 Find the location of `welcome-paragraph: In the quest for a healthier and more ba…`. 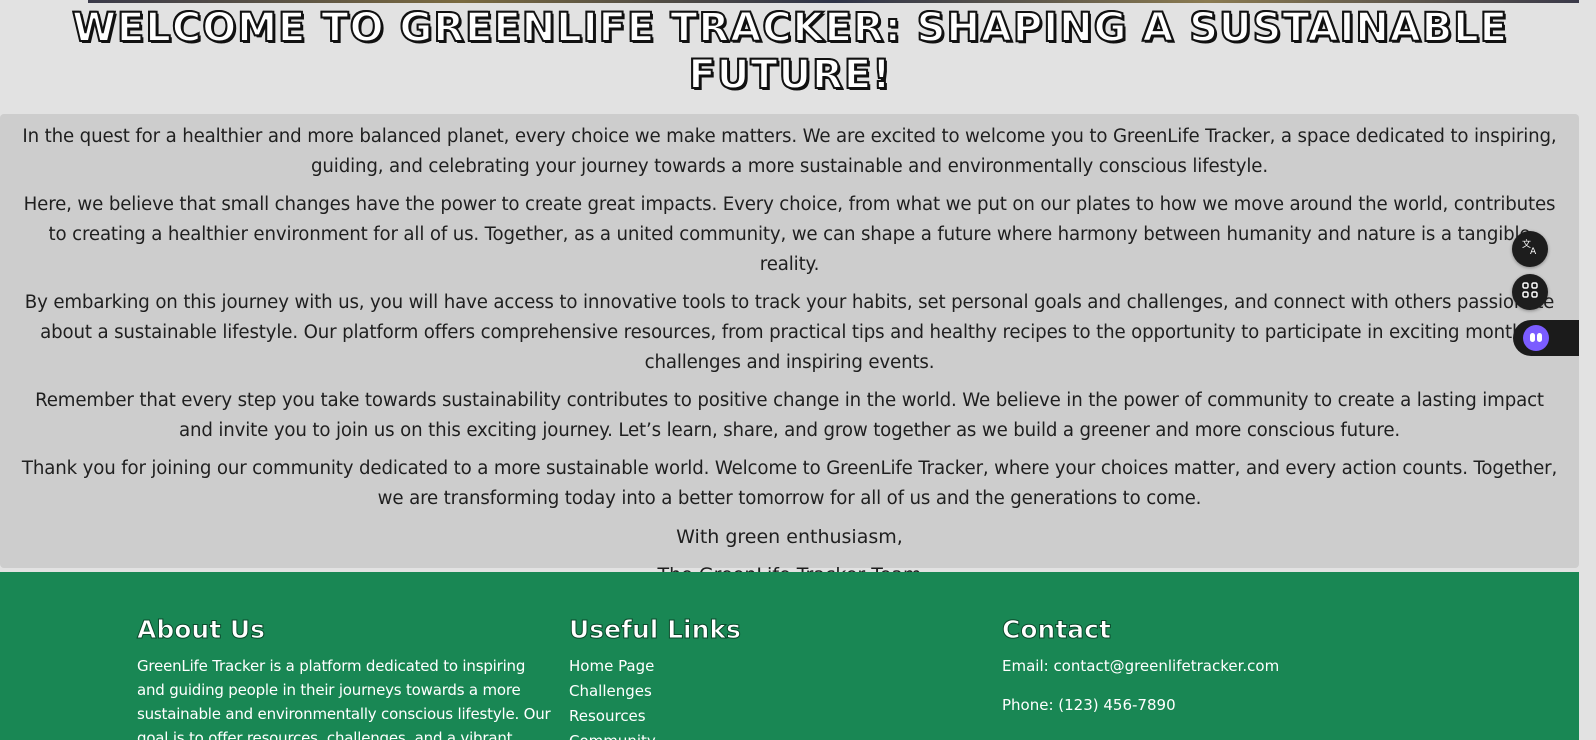

welcome-paragraph: In the quest for a healthier and more ba… is located at coordinates (789, 151).